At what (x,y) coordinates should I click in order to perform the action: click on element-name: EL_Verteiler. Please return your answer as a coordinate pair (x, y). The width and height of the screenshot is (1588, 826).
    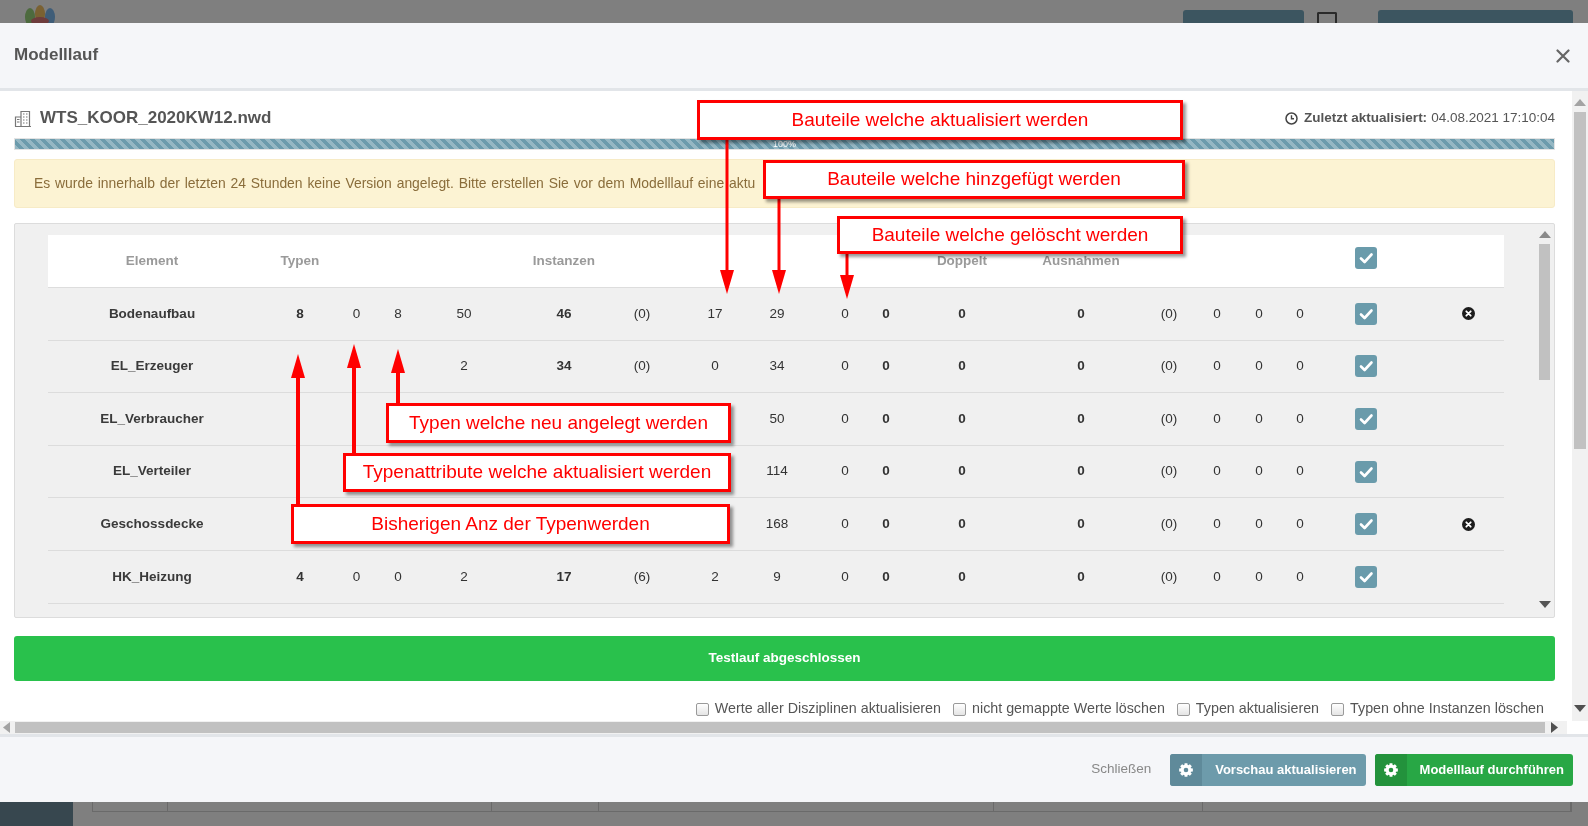
    Looking at the image, I should click on (151, 471).